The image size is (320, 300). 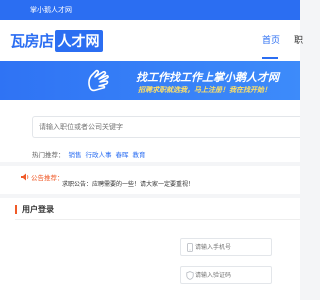 I want to click on phone-icon, so click(x=190, y=247).